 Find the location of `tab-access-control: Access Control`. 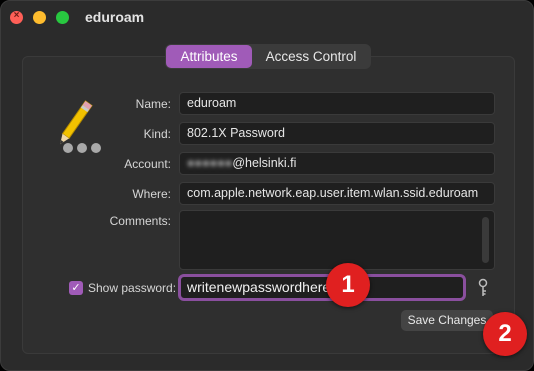

tab-access-control: Access Control is located at coordinates (311, 56).